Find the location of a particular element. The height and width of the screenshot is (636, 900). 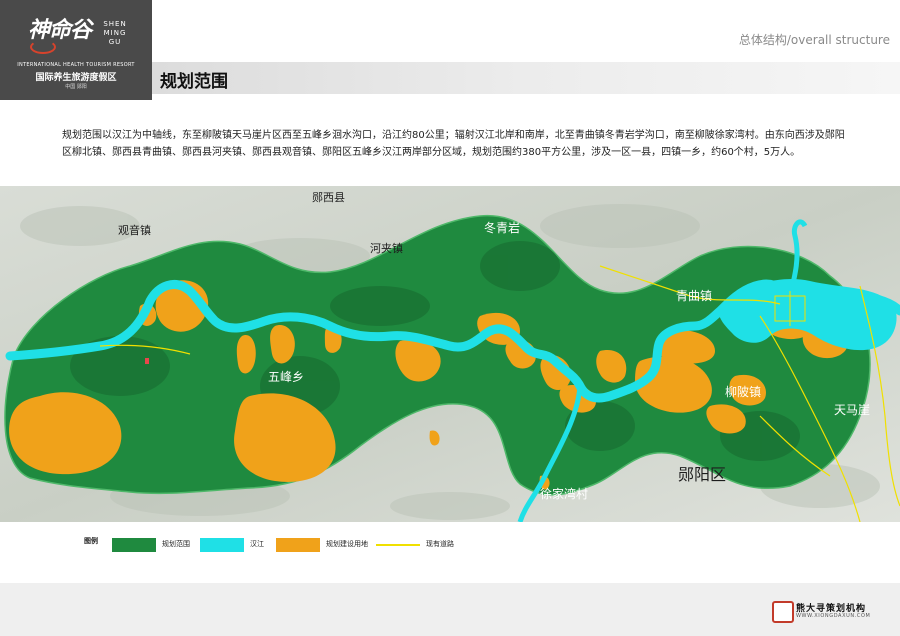

map-legend: 图例 规划范围 汉江 规划建设用地 现有道路 is located at coordinates (450, 543).